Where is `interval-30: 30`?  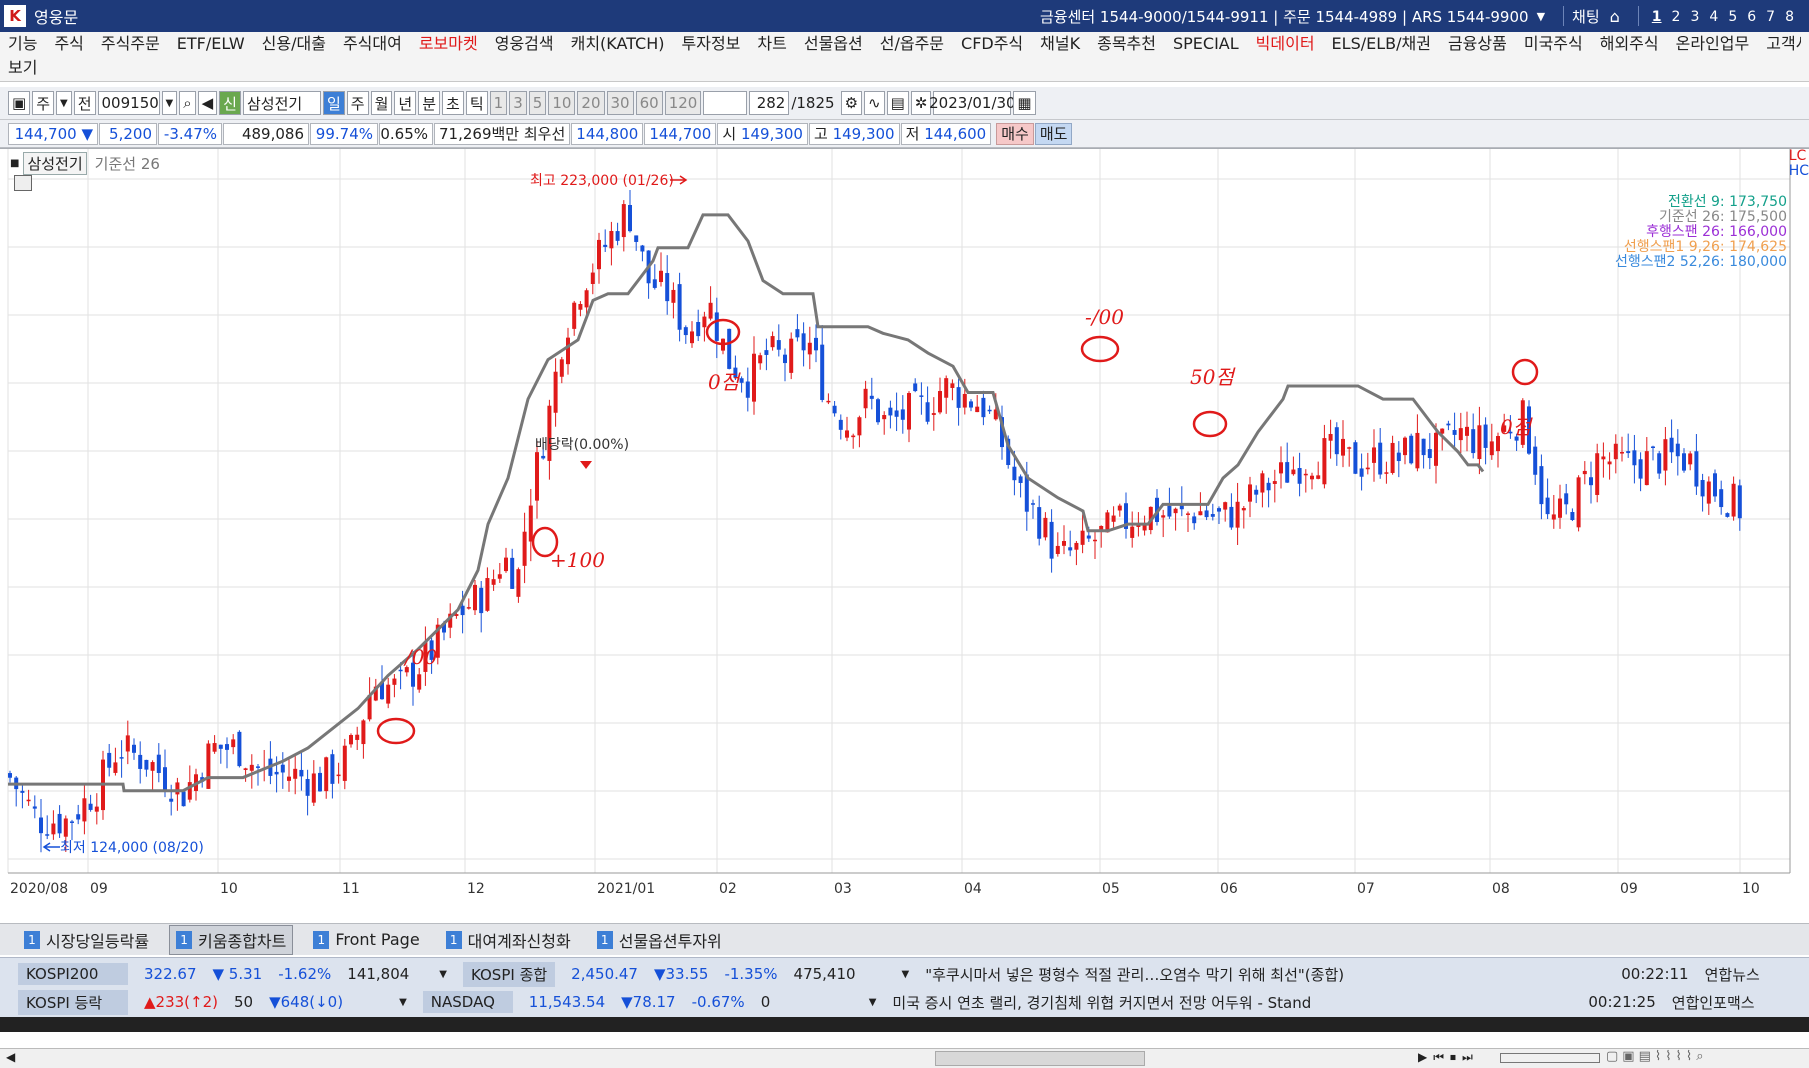
interval-30: 30 is located at coordinates (620, 103).